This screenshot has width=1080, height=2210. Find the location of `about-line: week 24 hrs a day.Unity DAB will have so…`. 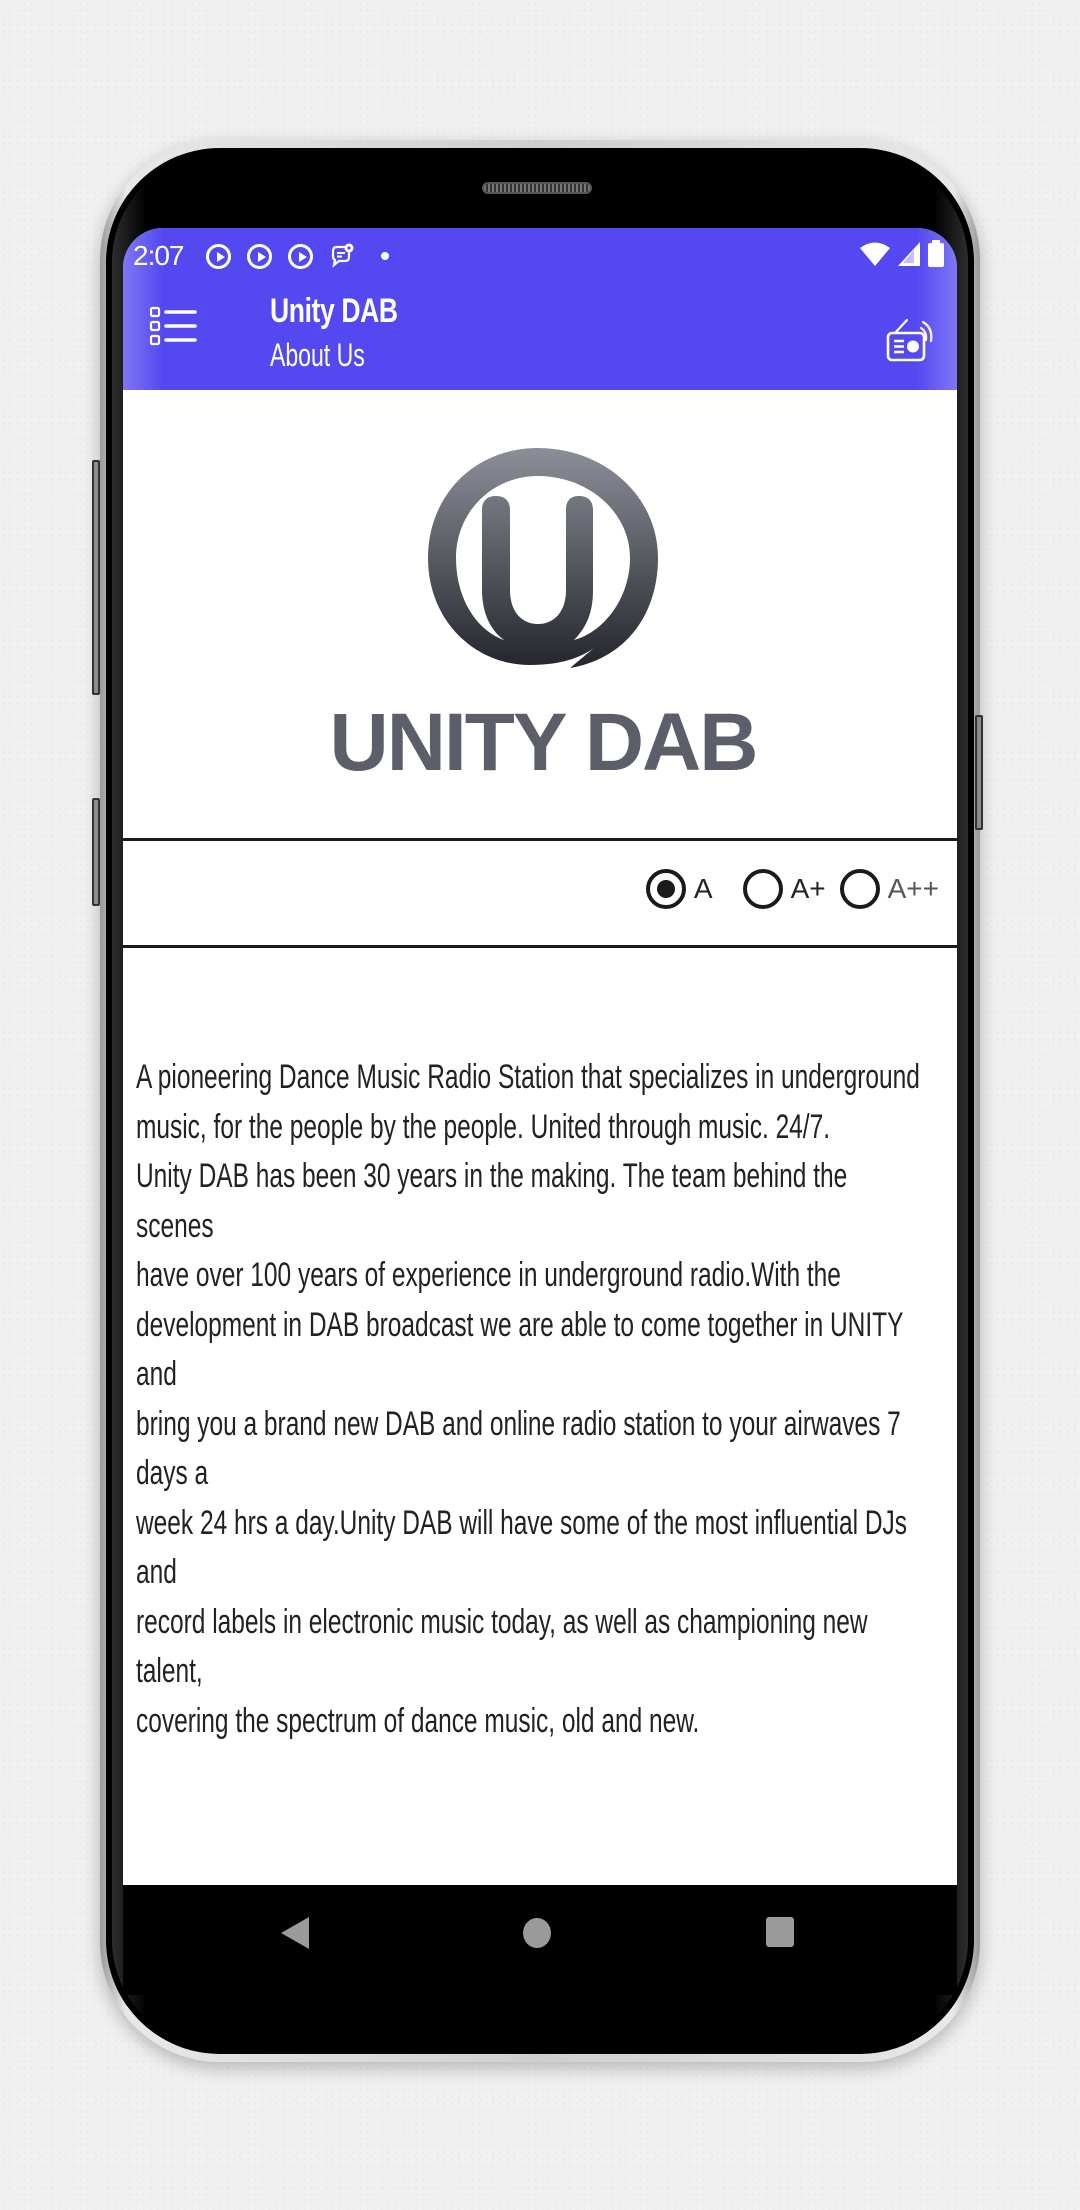

about-line: week 24 hrs a day.Unity DAB will have so… is located at coordinates (522, 1522).